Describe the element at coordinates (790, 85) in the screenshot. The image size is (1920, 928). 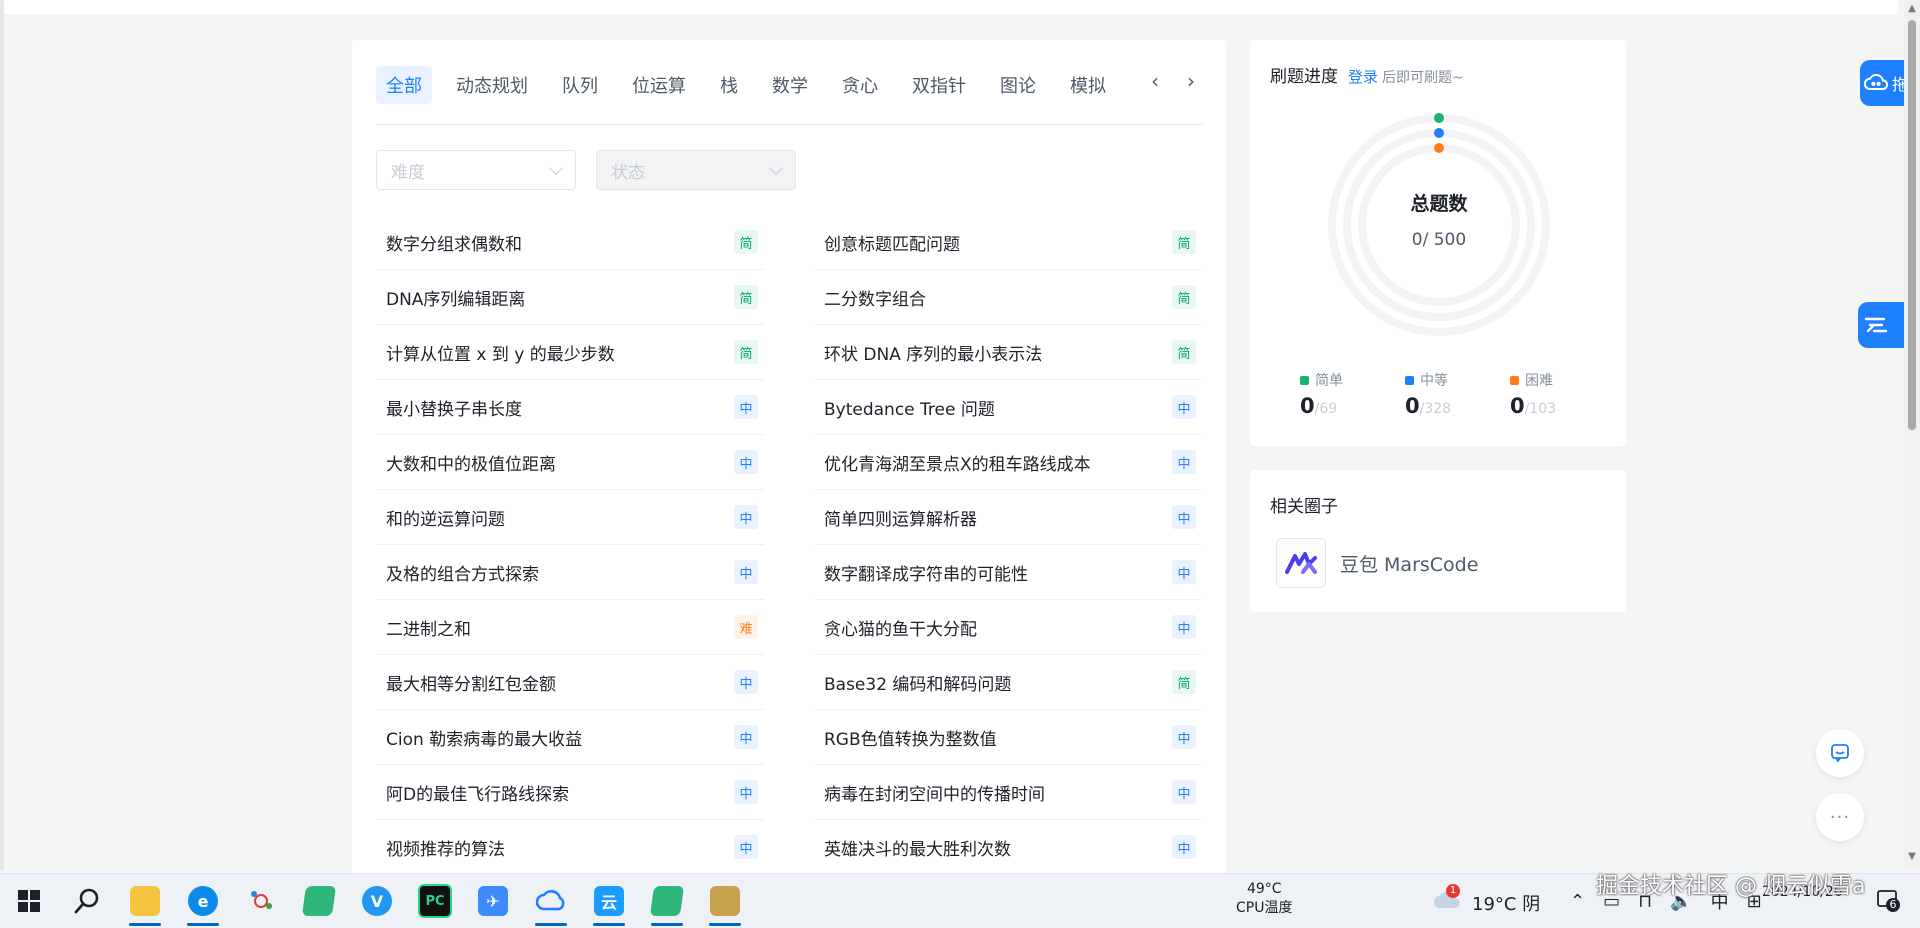
I see `tab-math: 数学` at that location.